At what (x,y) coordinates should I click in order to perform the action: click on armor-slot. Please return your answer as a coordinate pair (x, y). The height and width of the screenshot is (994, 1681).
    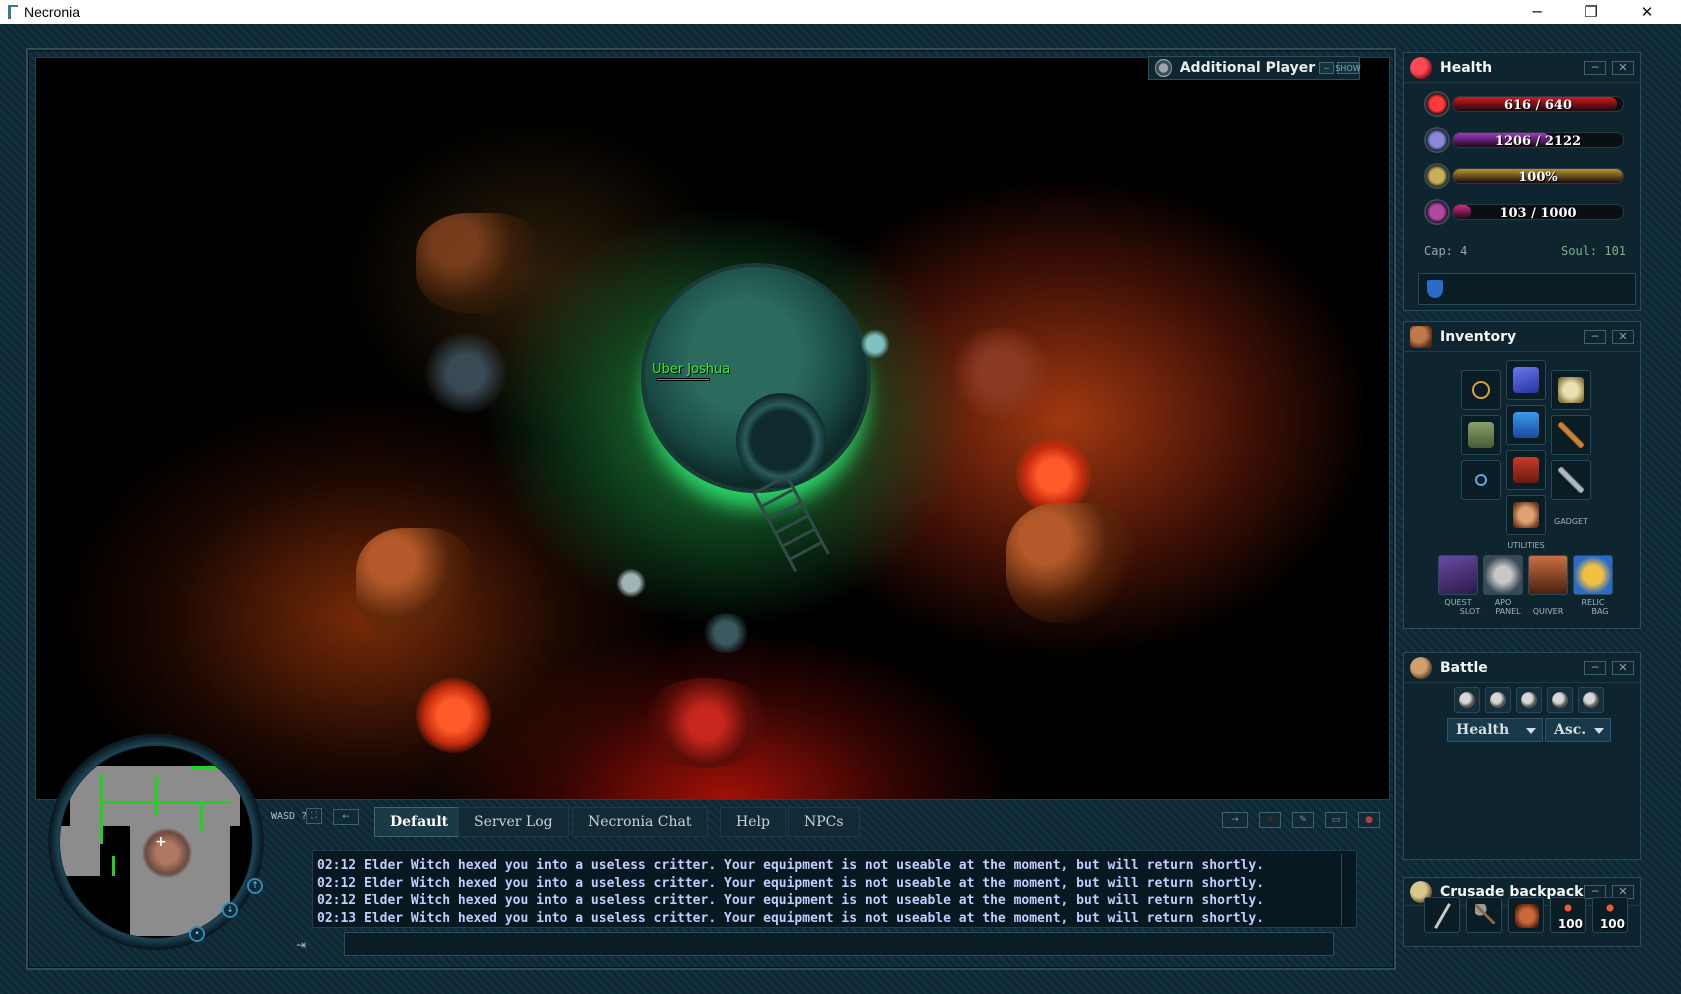
    Looking at the image, I should click on (1526, 425).